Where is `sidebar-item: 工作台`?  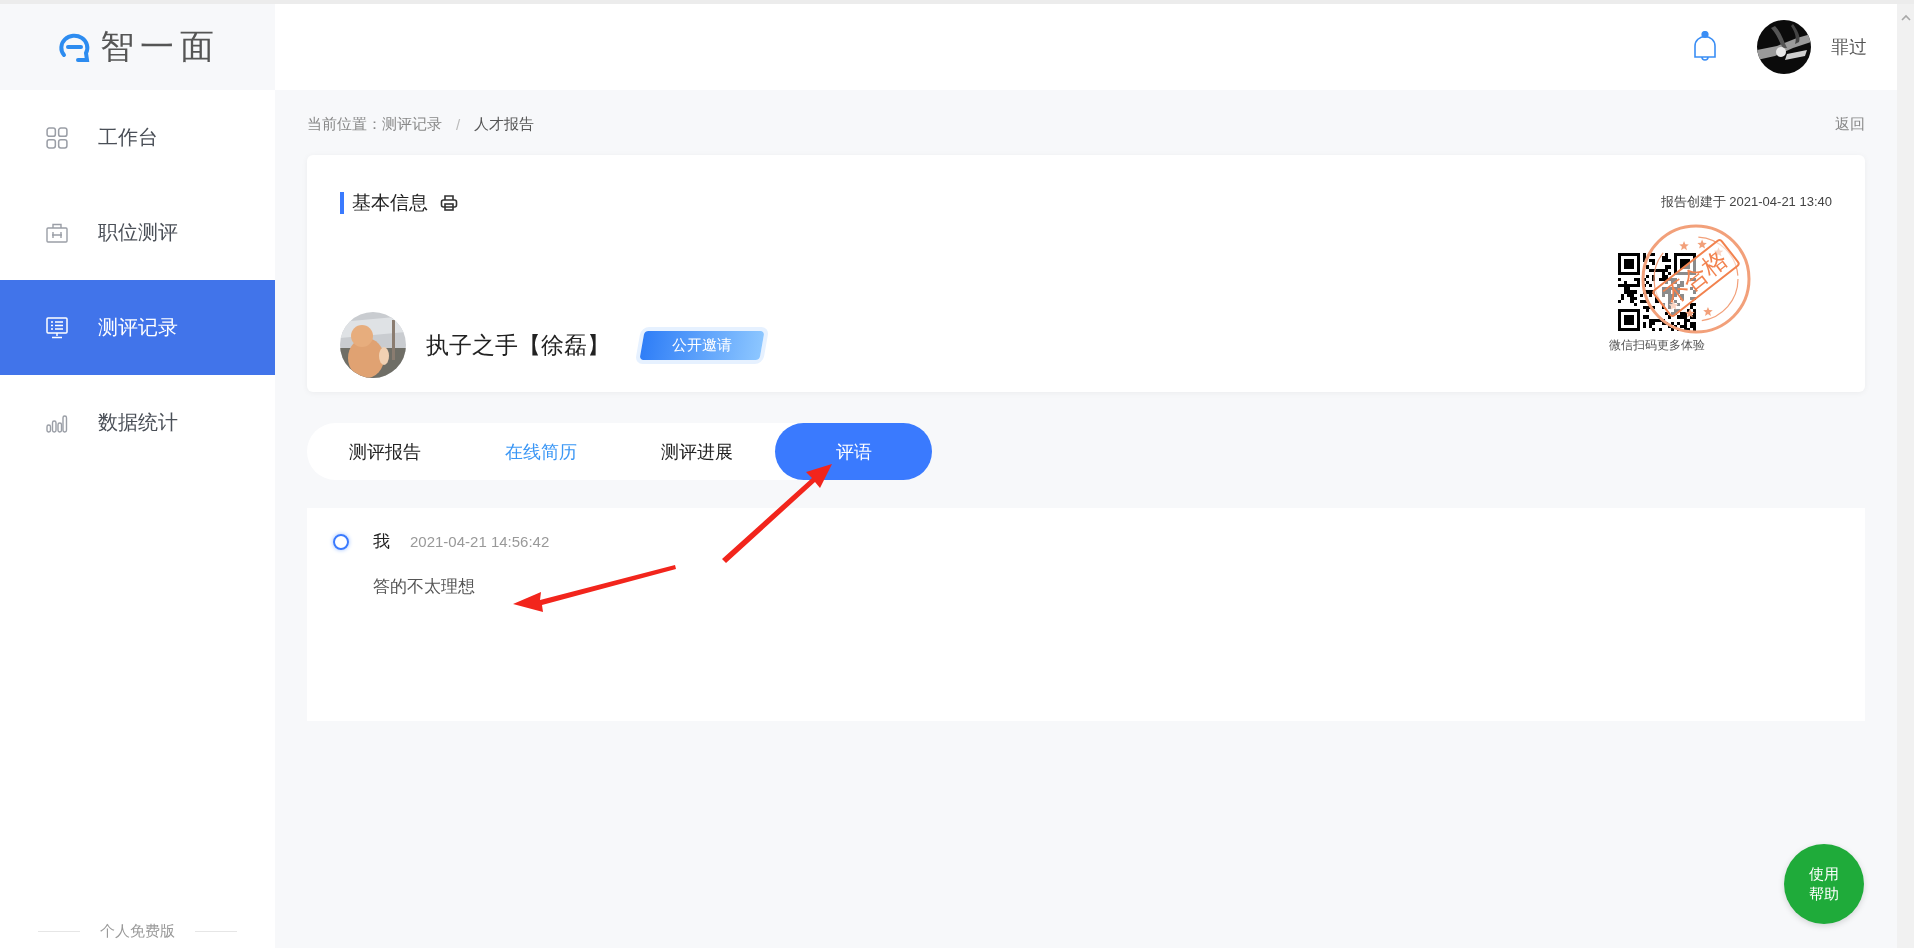 sidebar-item: 工作台 is located at coordinates (137, 137).